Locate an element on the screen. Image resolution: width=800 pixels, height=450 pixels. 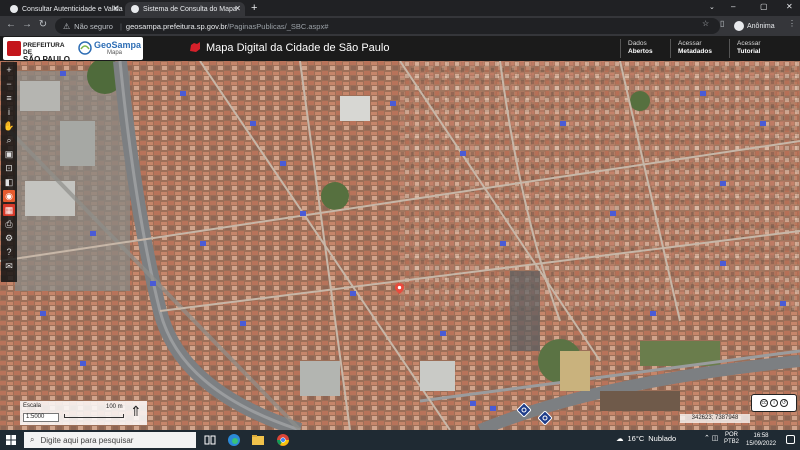
geosampa-logo-icon is located at coordinates (85, 48).